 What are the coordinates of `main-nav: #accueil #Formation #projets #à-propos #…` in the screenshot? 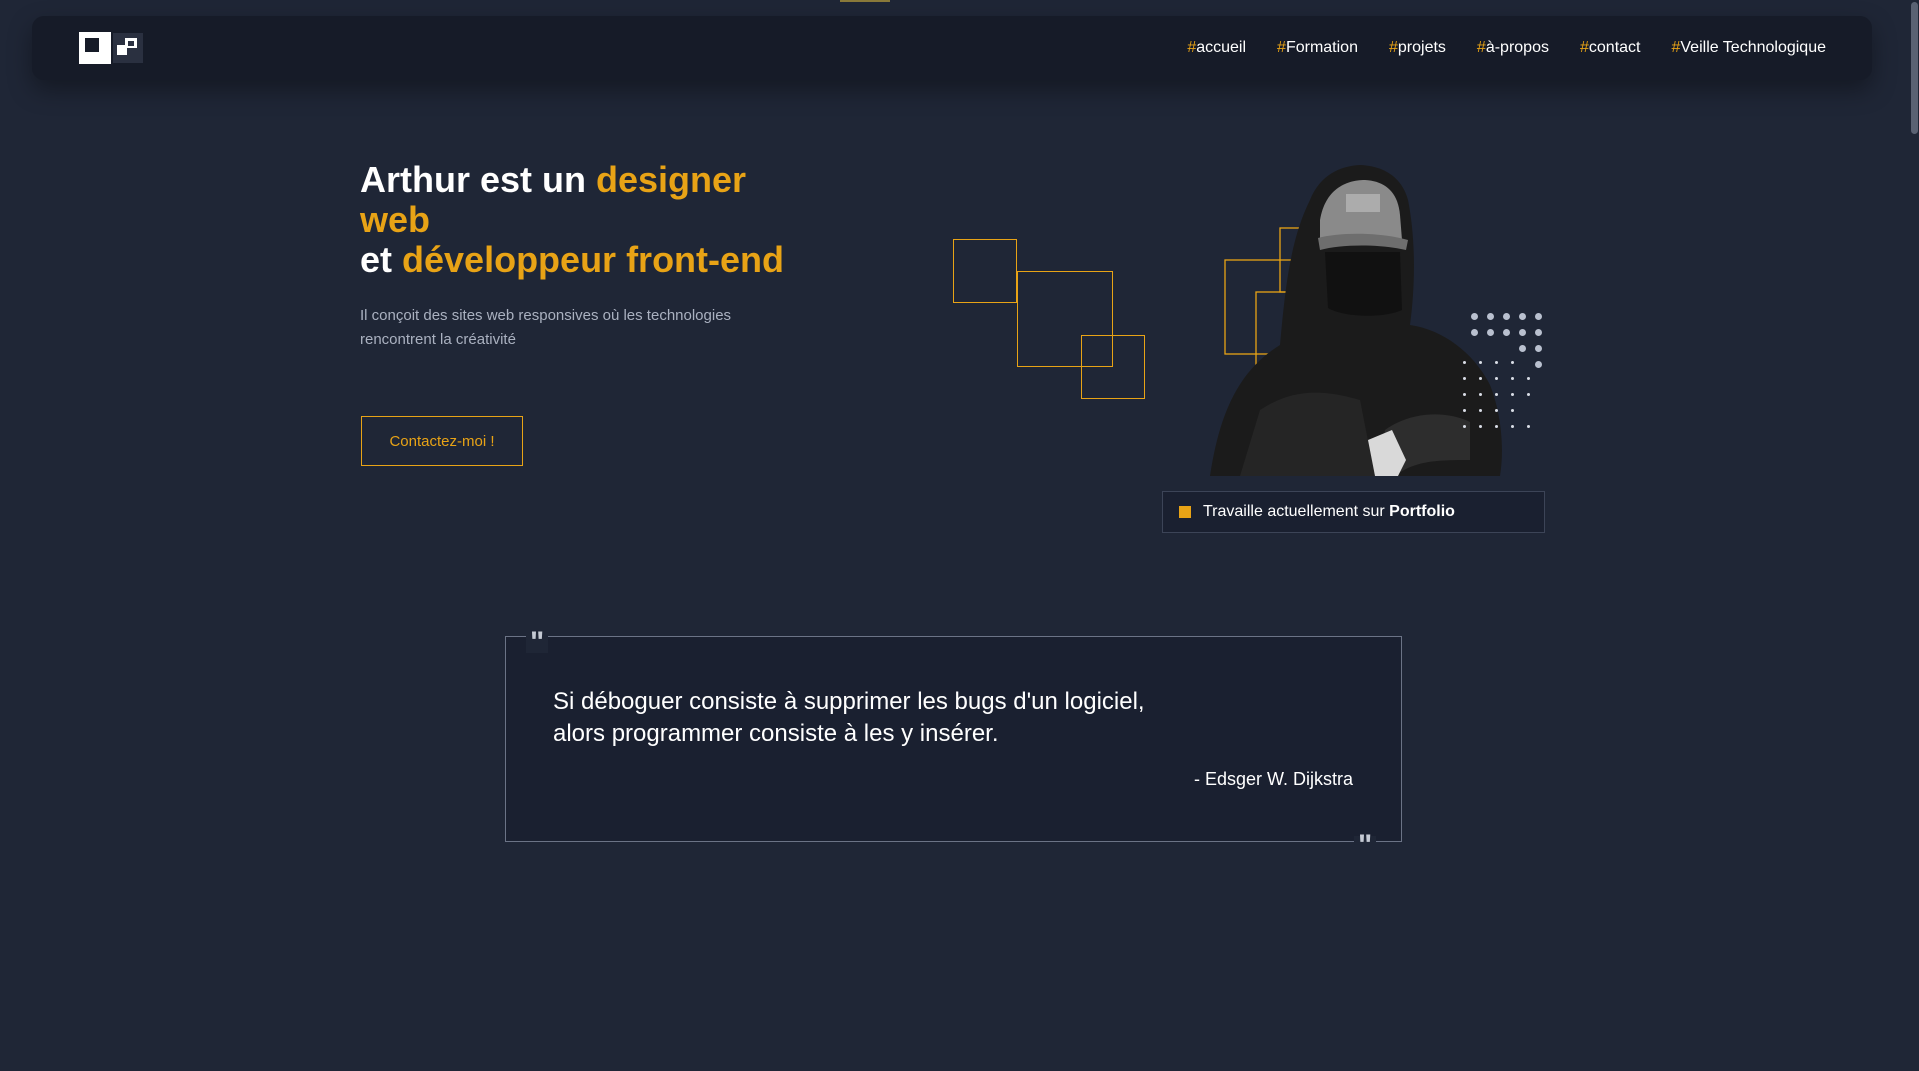 It's located at (1506, 48).